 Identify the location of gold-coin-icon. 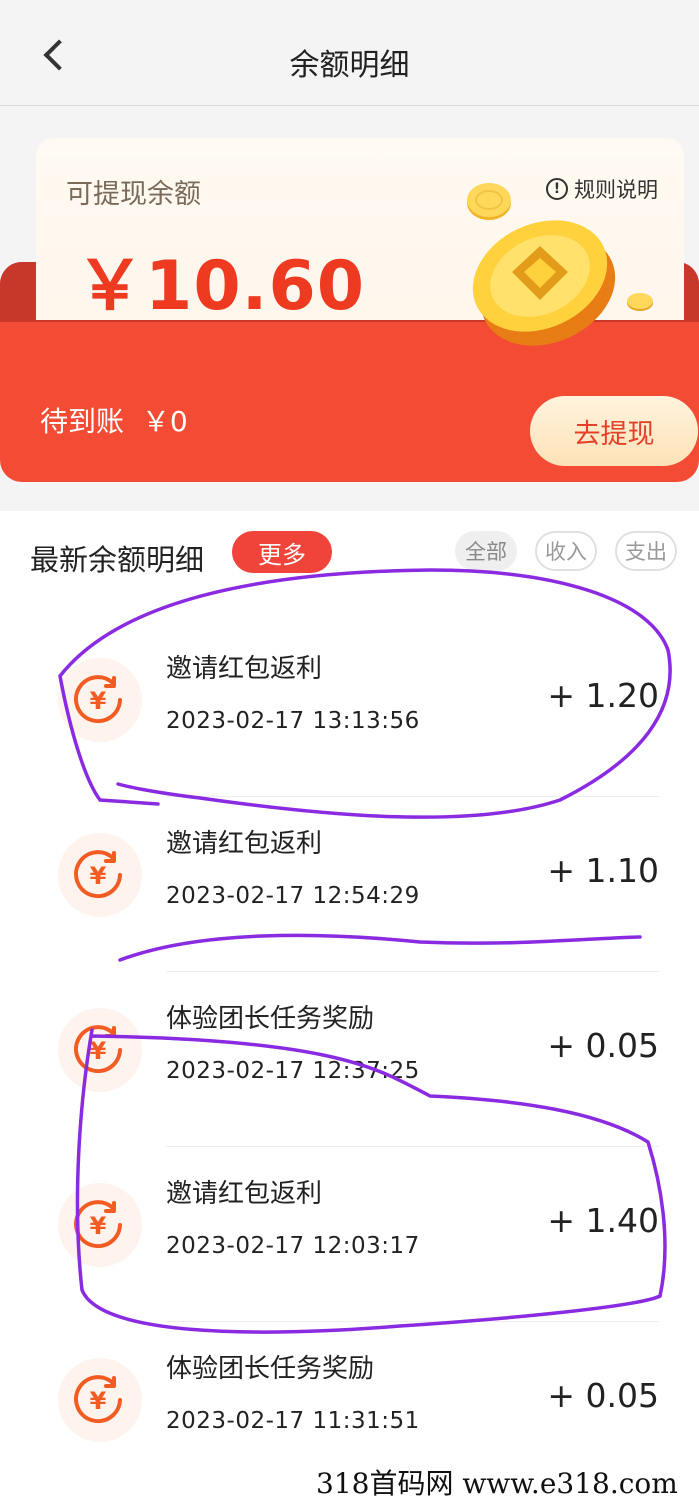
(544, 283).